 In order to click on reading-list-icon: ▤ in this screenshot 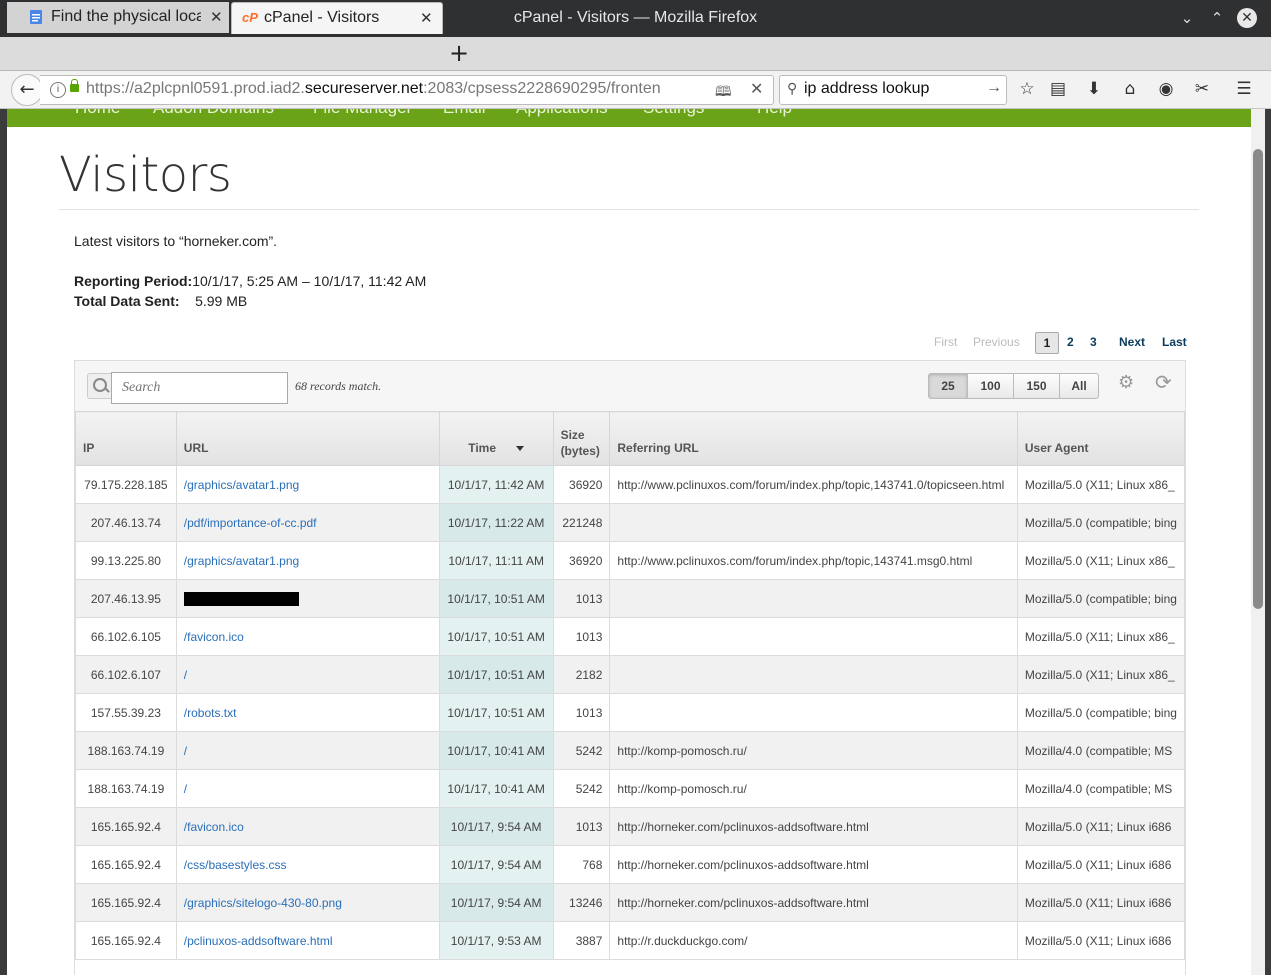, I will do `click(1058, 89)`.